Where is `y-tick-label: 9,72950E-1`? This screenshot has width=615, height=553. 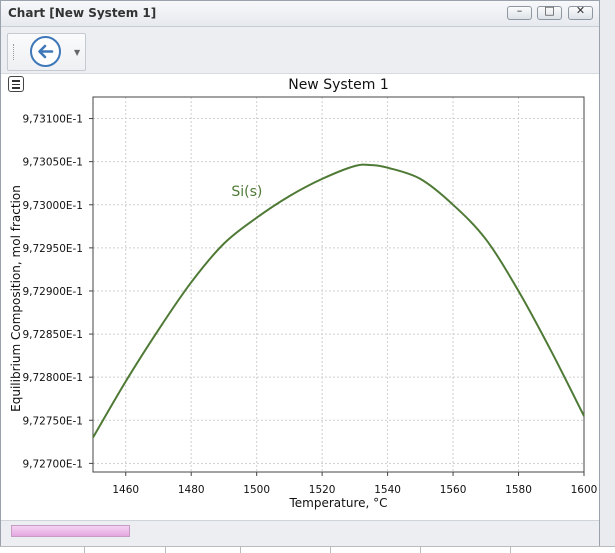
y-tick-label: 9,72950E-1 is located at coordinates (52, 249).